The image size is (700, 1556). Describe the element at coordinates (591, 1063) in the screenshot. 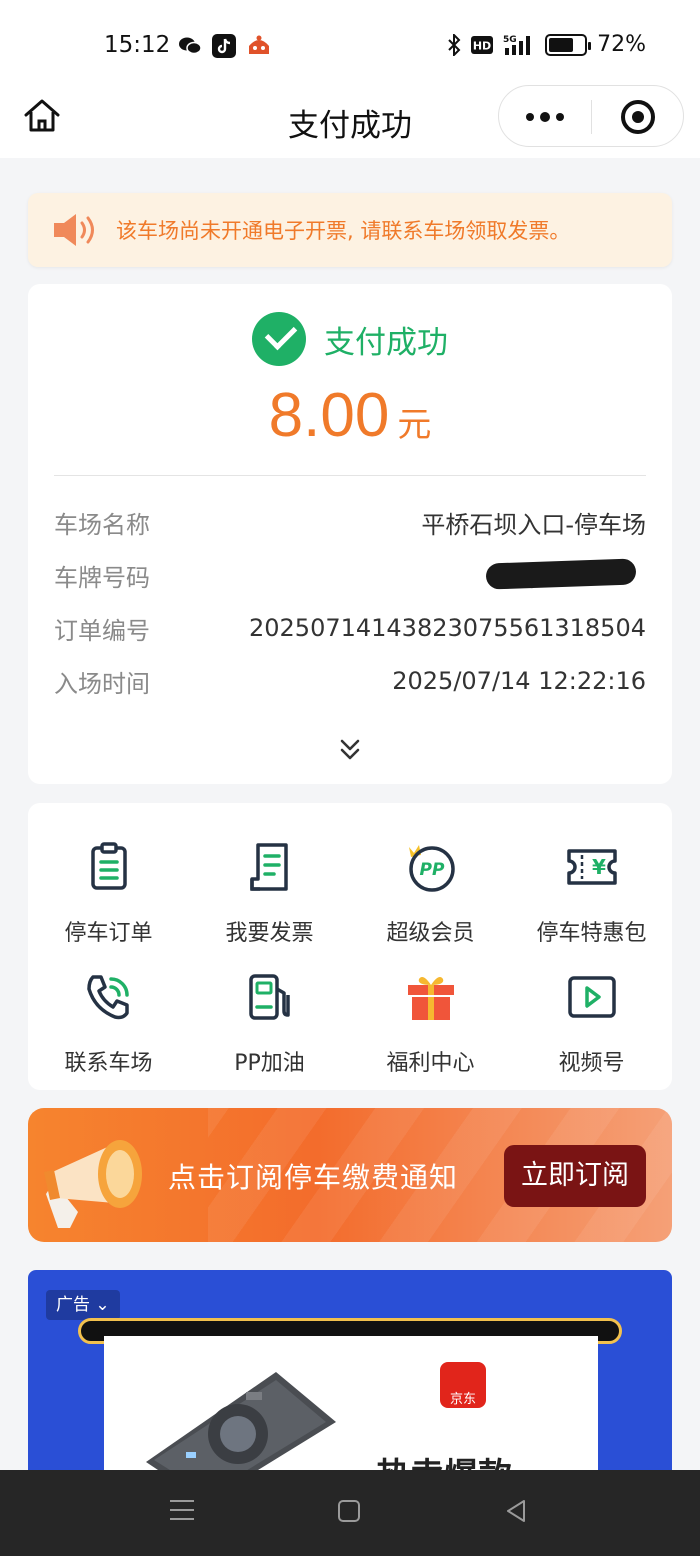

I see `service-label: 视频号` at that location.